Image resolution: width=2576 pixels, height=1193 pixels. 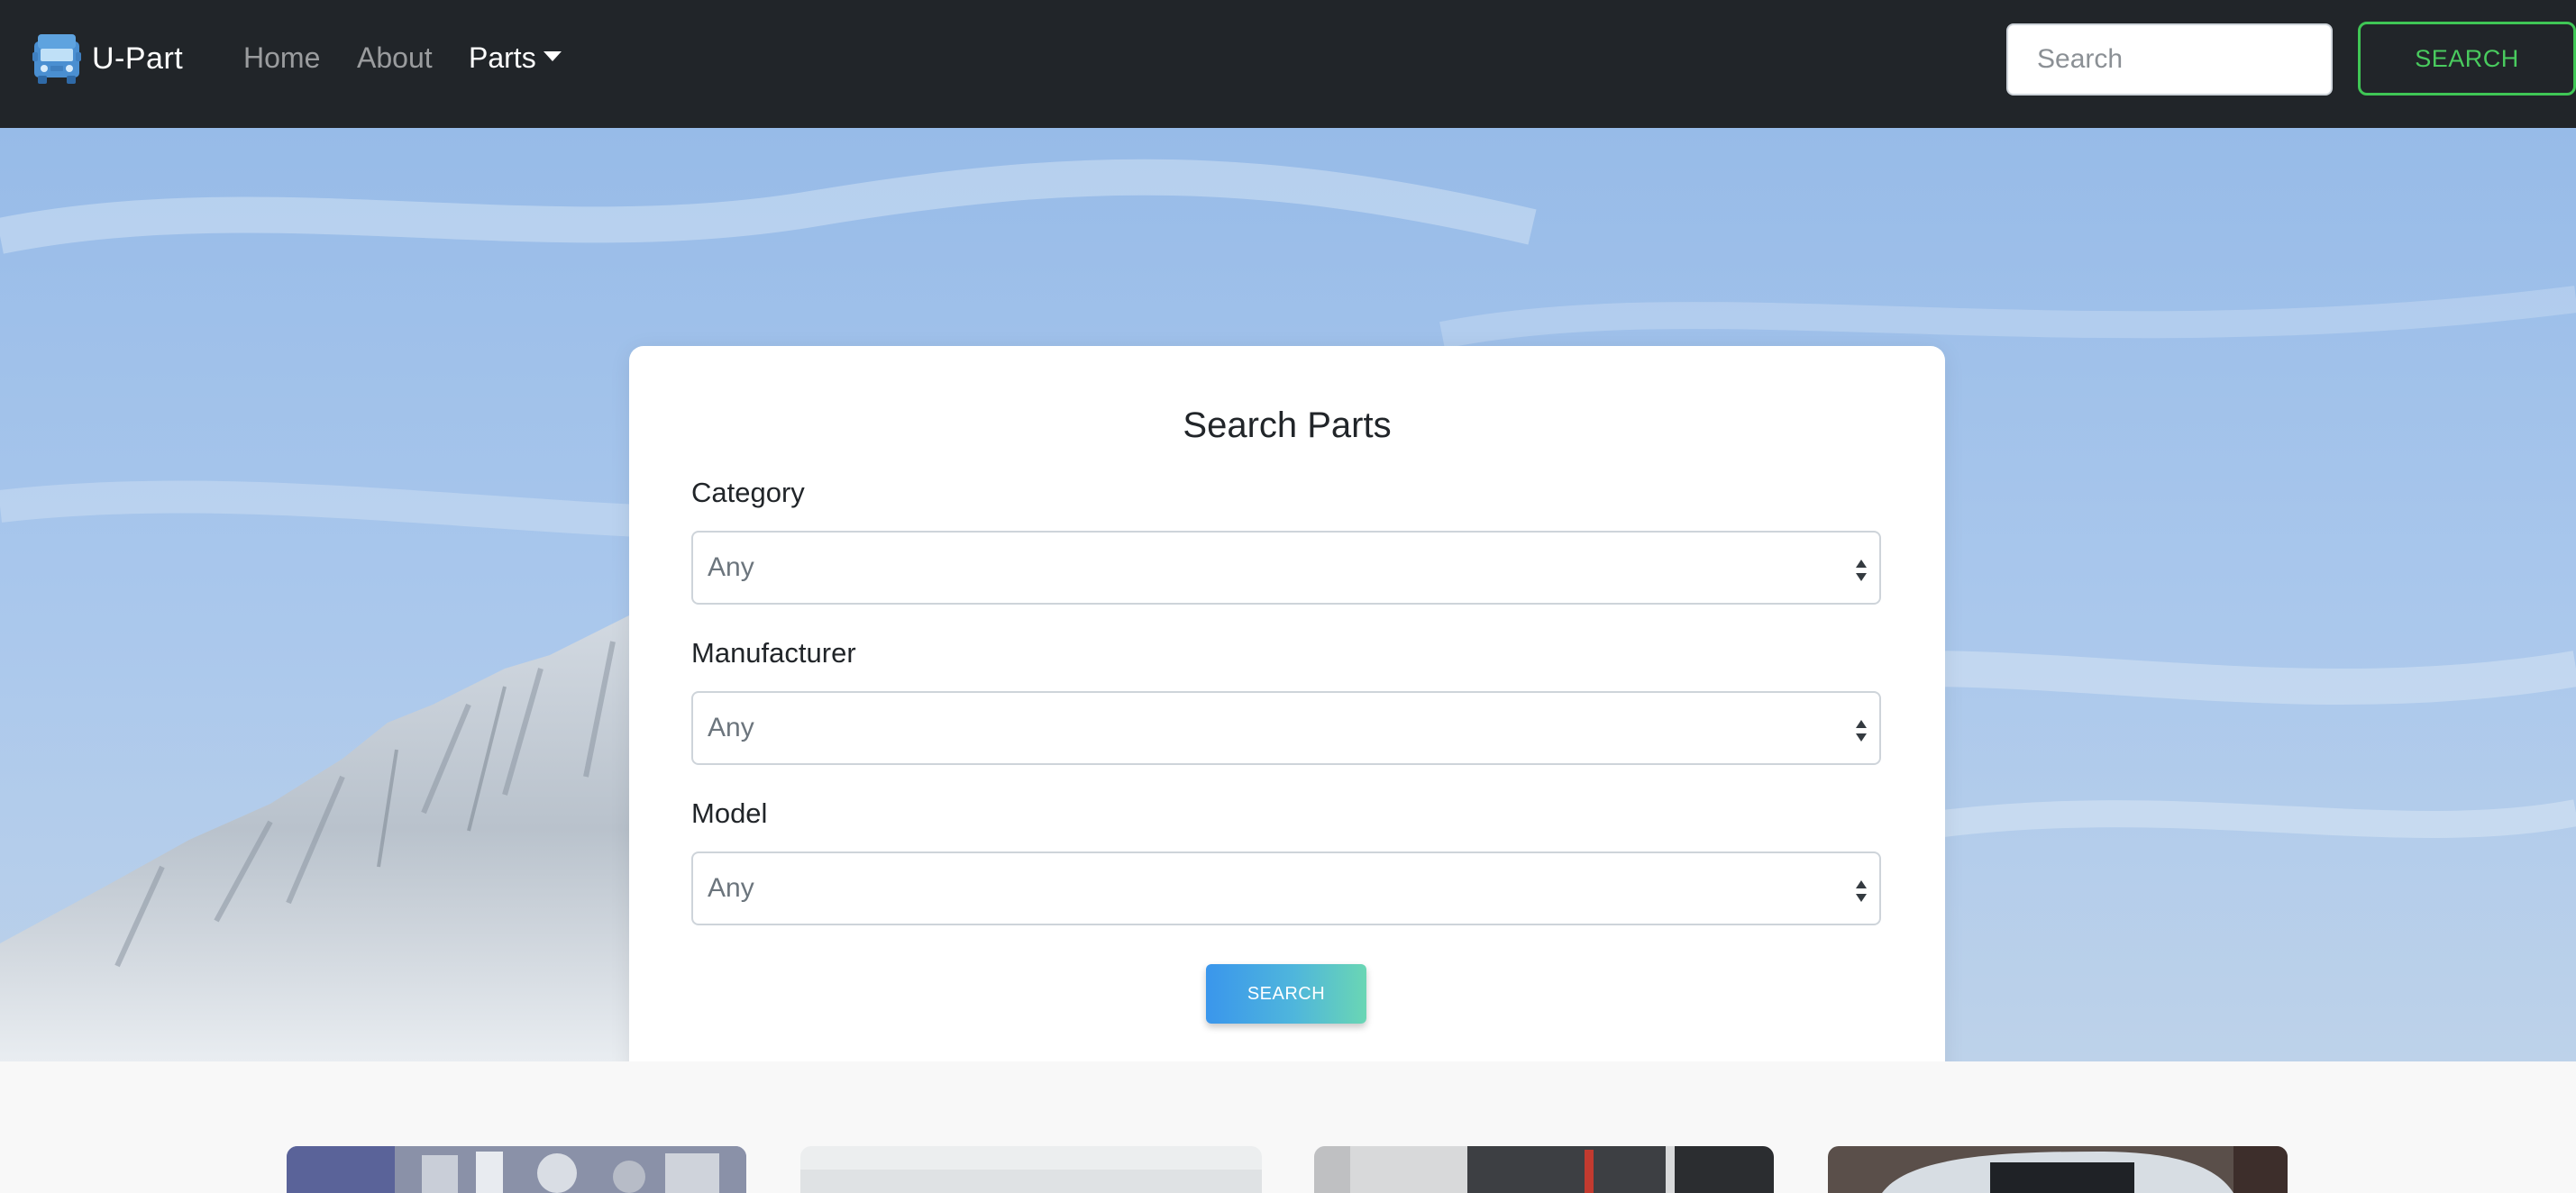 I want to click on manufacturer-select: Any, so click(x=1286, y=728).